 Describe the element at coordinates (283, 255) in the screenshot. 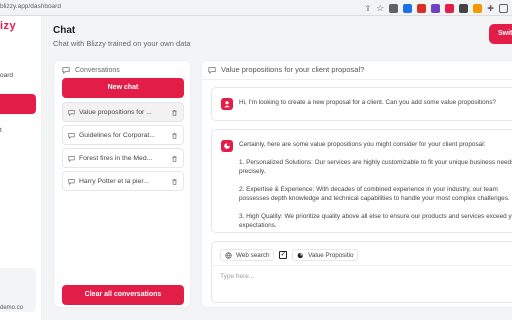

I see `web-search-checkbox: ✓` at that location.